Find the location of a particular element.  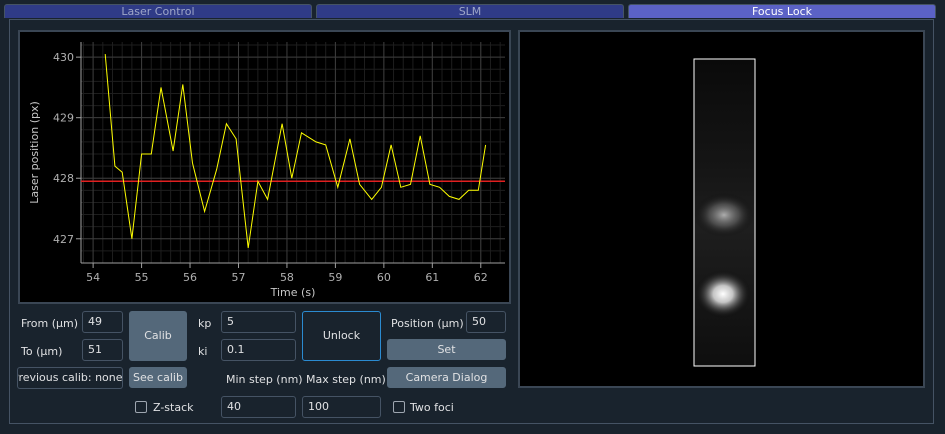

min-step-label: Min step (nm) is located at coordinates (264, 379).